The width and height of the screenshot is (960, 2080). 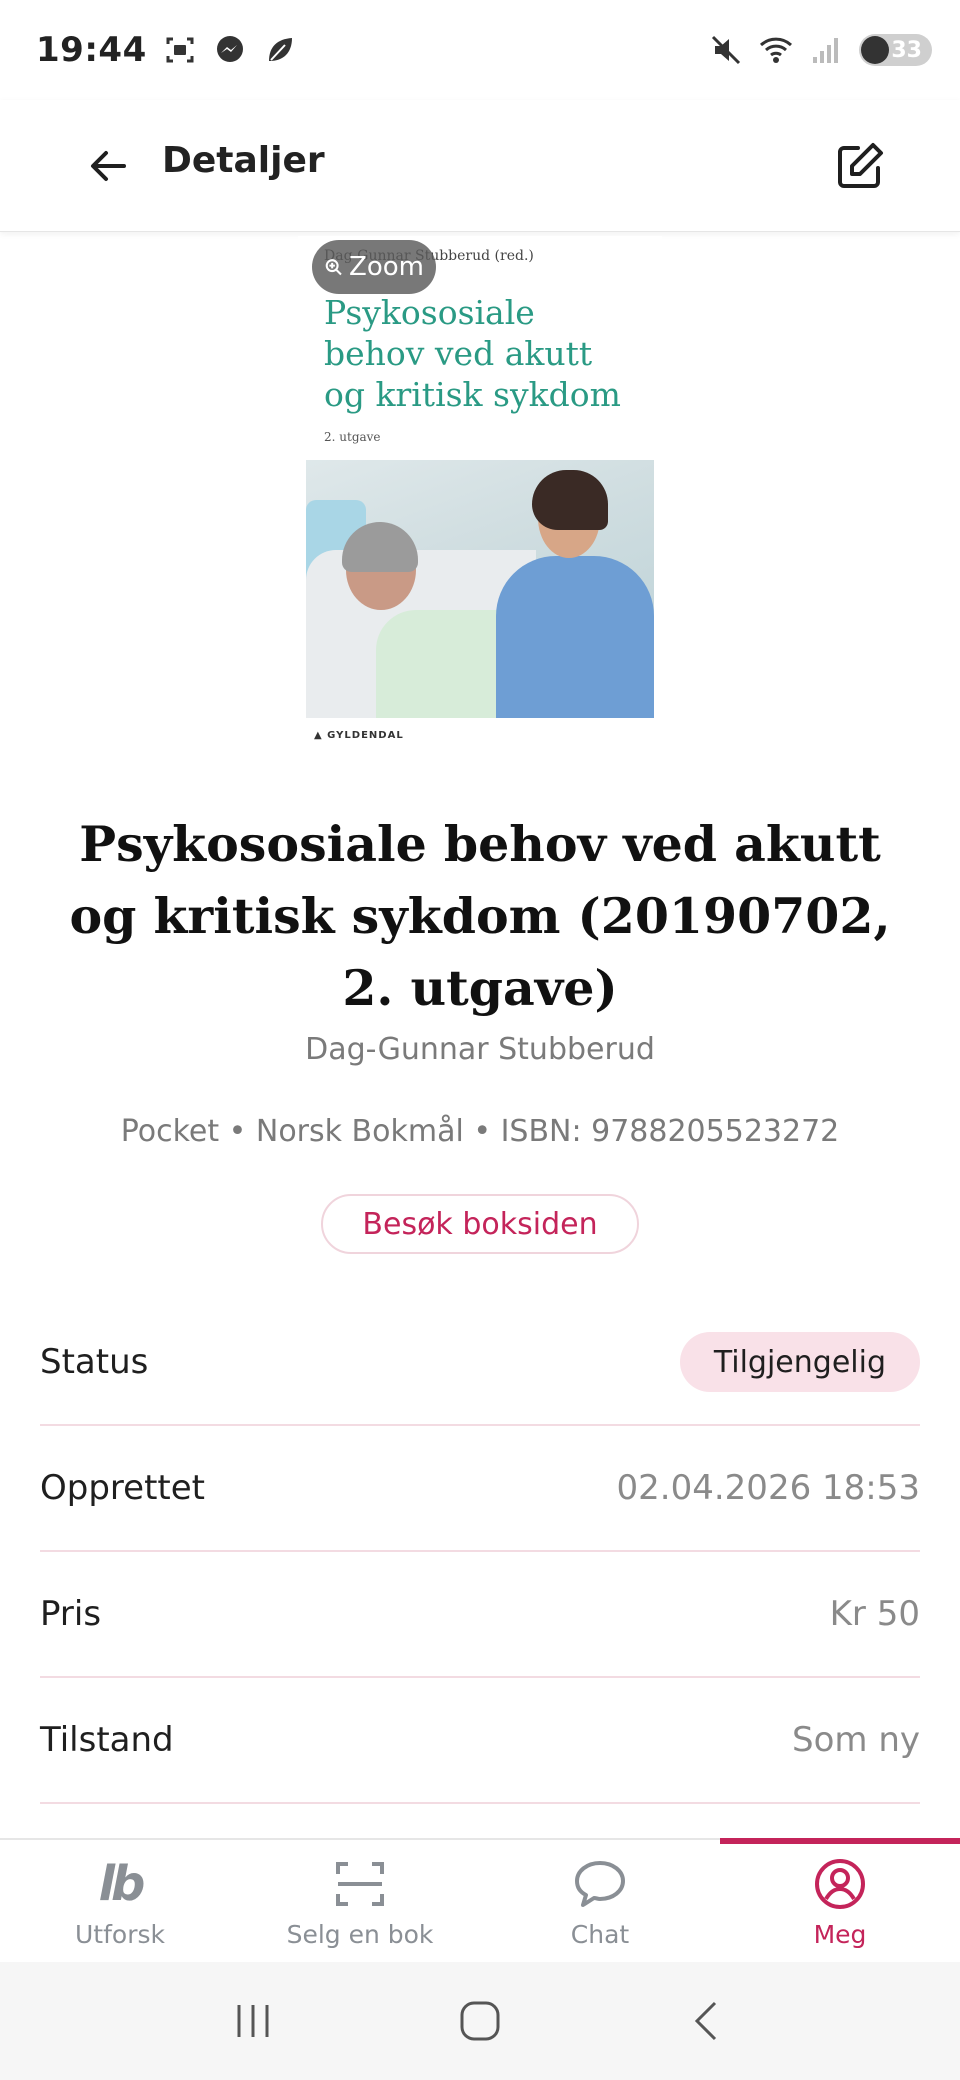 What do you see at coordinates (120, 1934) in the screenshot?
I see `nav-label: Utforsk` at bounding box center [120, 1934].